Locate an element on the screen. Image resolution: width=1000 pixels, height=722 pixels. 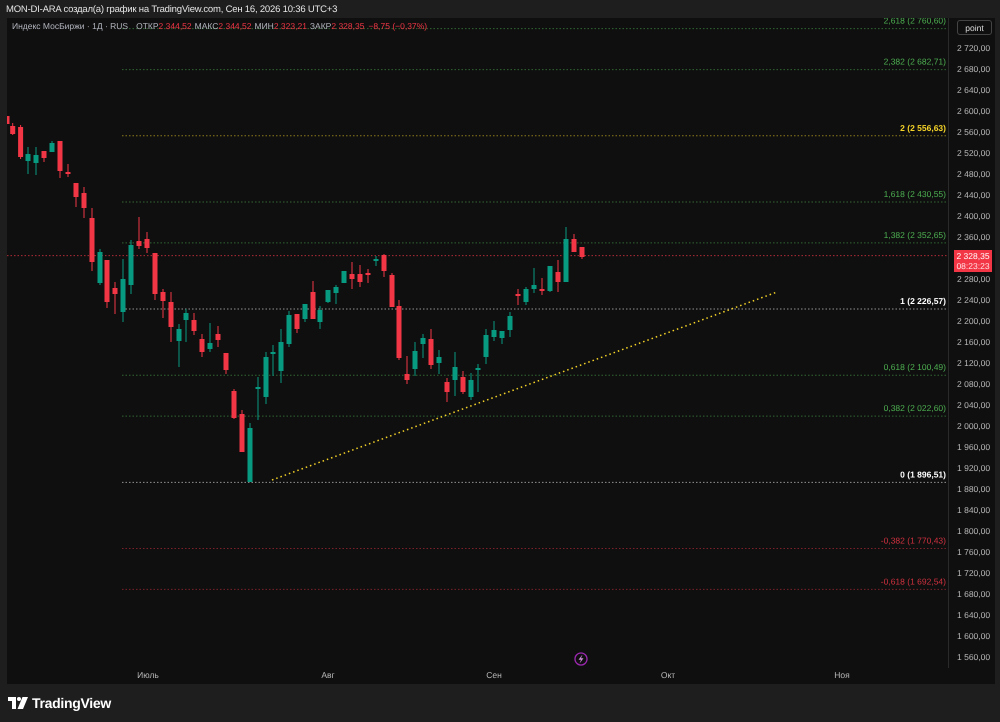
time-tick: Авг is located at coordinates (328, 675).